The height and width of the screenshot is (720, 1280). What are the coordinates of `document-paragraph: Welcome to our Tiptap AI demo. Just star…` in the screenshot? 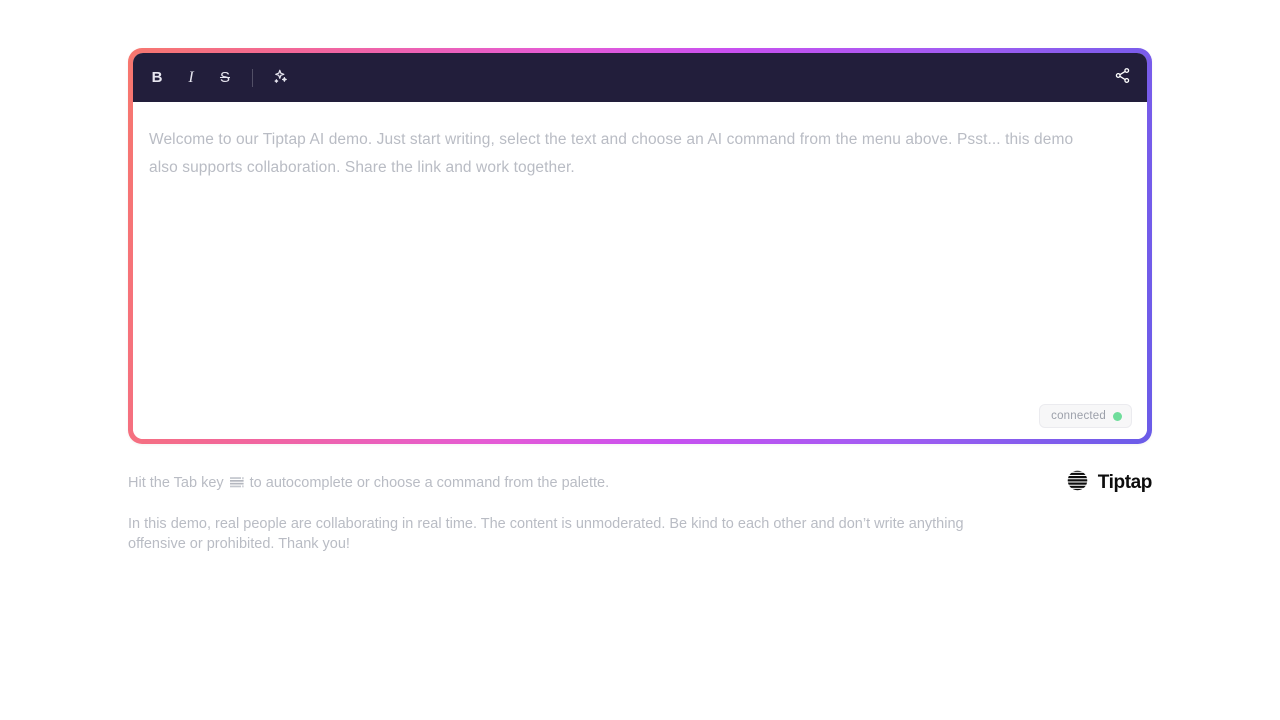 It's located at (624, 154).